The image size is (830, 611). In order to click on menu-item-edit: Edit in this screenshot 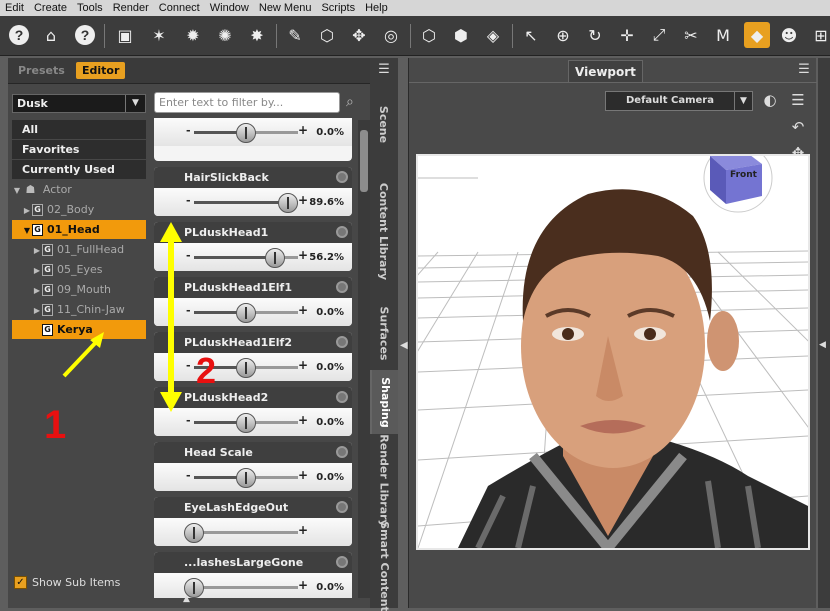, I will do `click(14, 8)`.